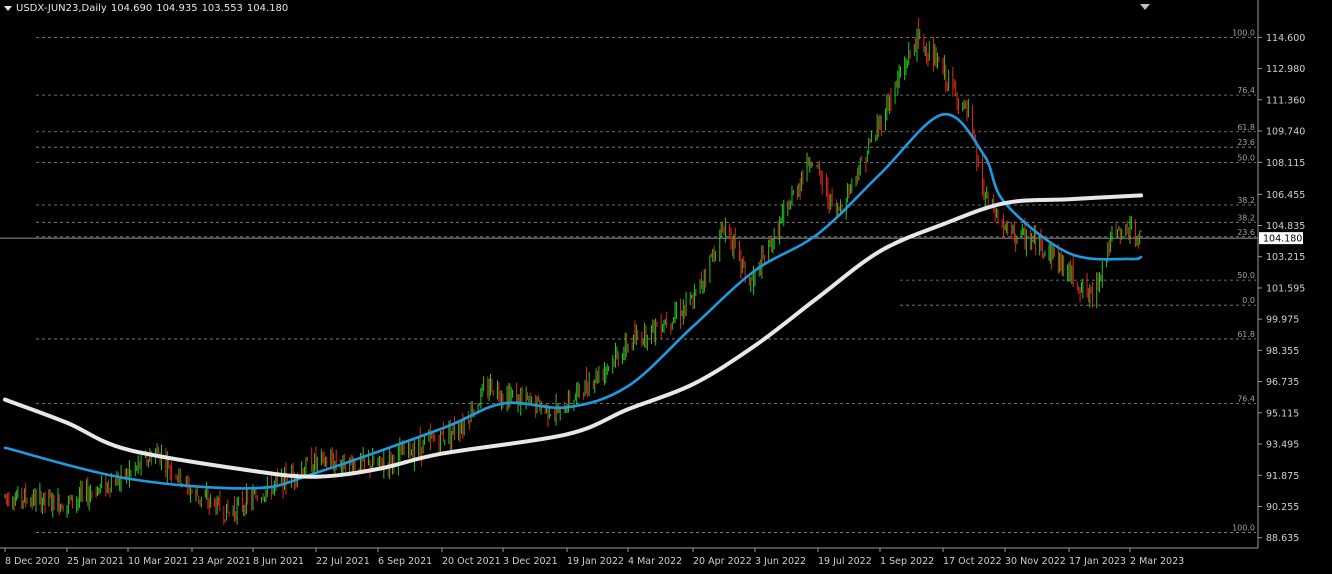  What do you see at coordinates (1248, 300) in the screenshot?
I see `fib-level-label: 0.0` at bounding box center [1248, 300].